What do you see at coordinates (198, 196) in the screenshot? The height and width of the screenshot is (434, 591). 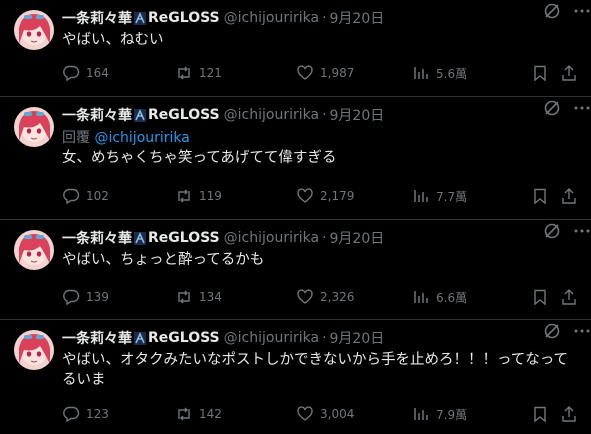 I see `retweet-button: 119` at bounding box center [198, 196].